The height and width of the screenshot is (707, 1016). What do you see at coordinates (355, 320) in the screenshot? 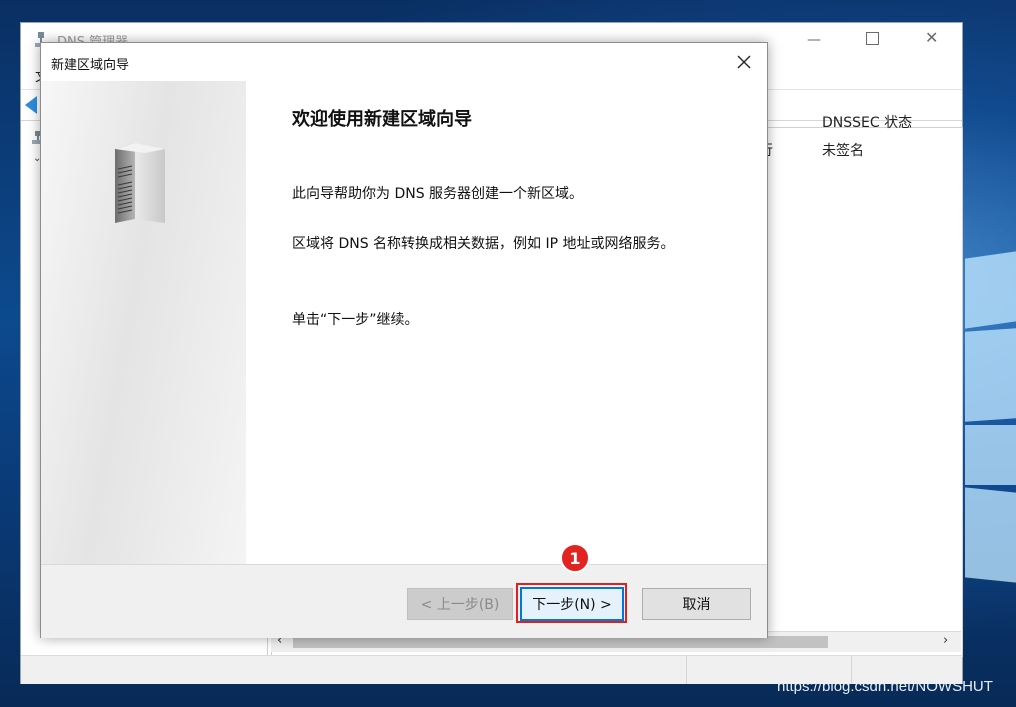
I see `wizard-instruction: 单击“下一步”继续。` at bounding box center [355, 320].